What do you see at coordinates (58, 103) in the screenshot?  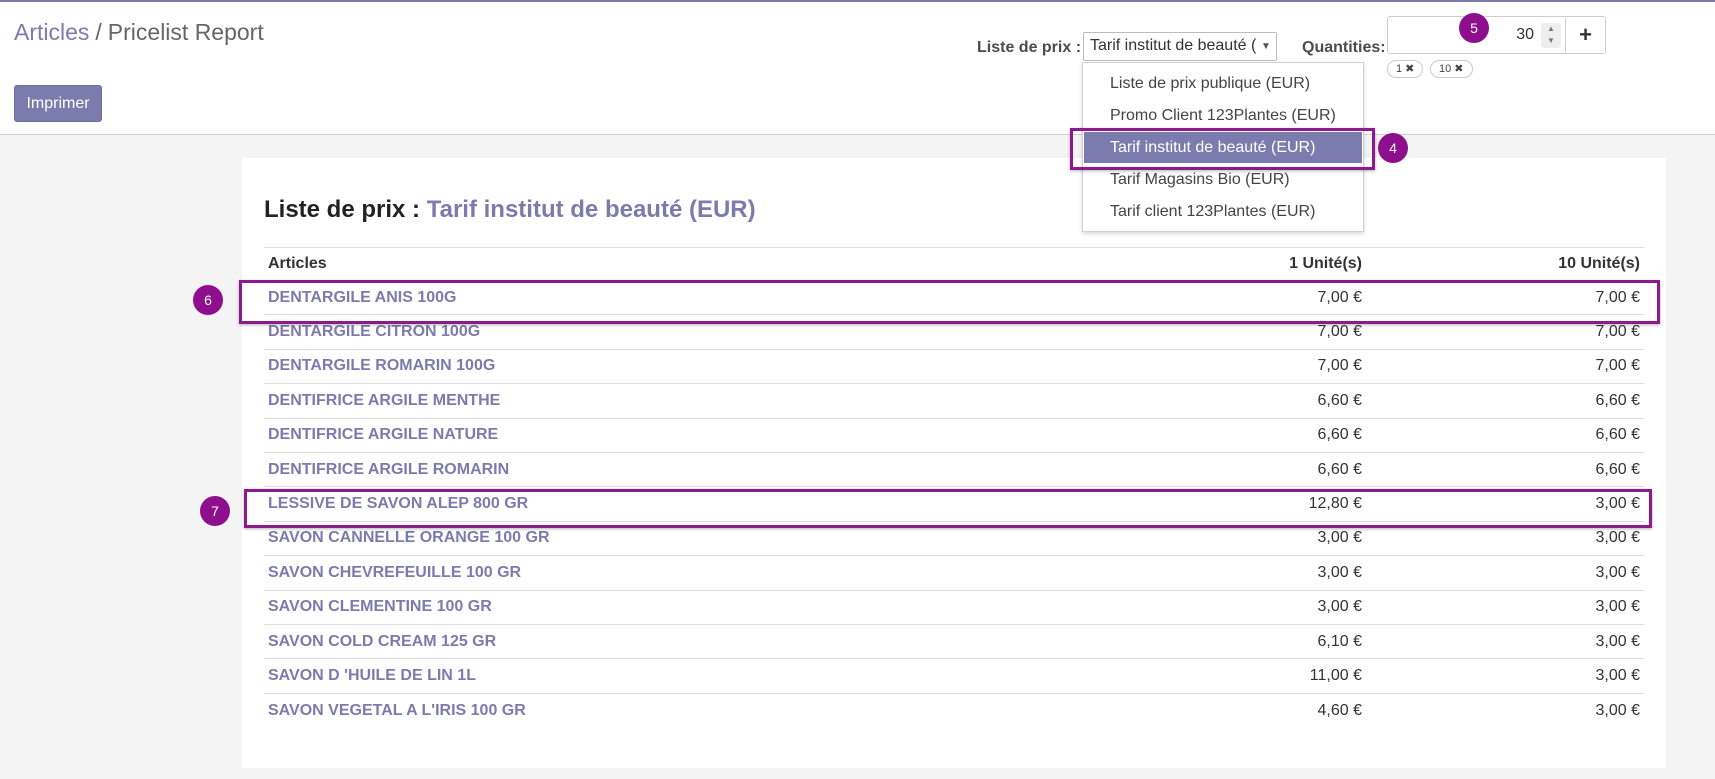 I see `print-button: Imprimer` at bounding box center [58, 103].